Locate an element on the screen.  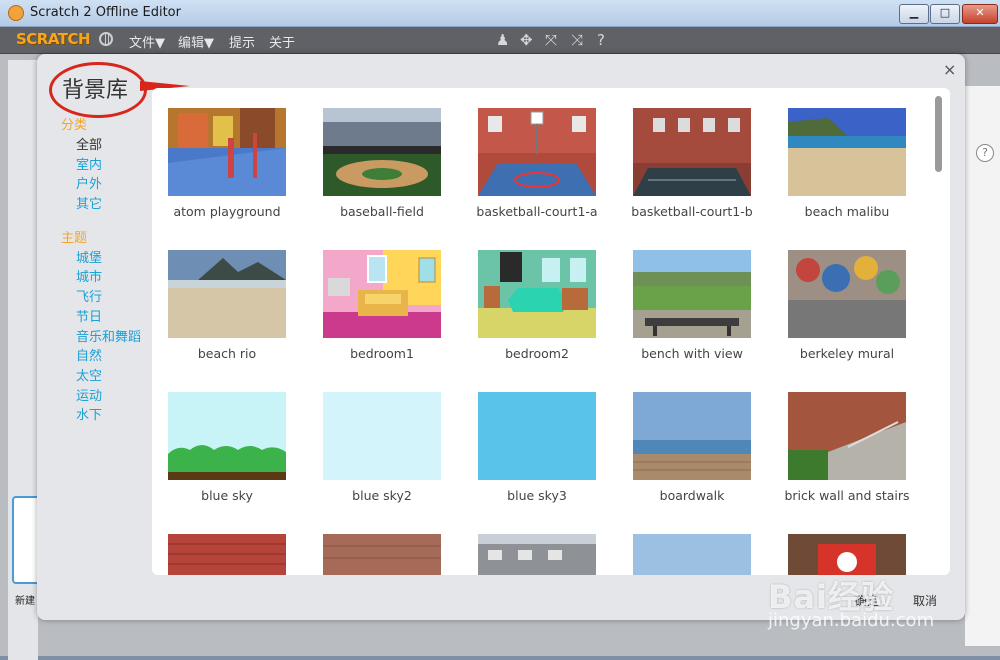
backdrop-item: blue sky2 is located at coordinates (382, 447).